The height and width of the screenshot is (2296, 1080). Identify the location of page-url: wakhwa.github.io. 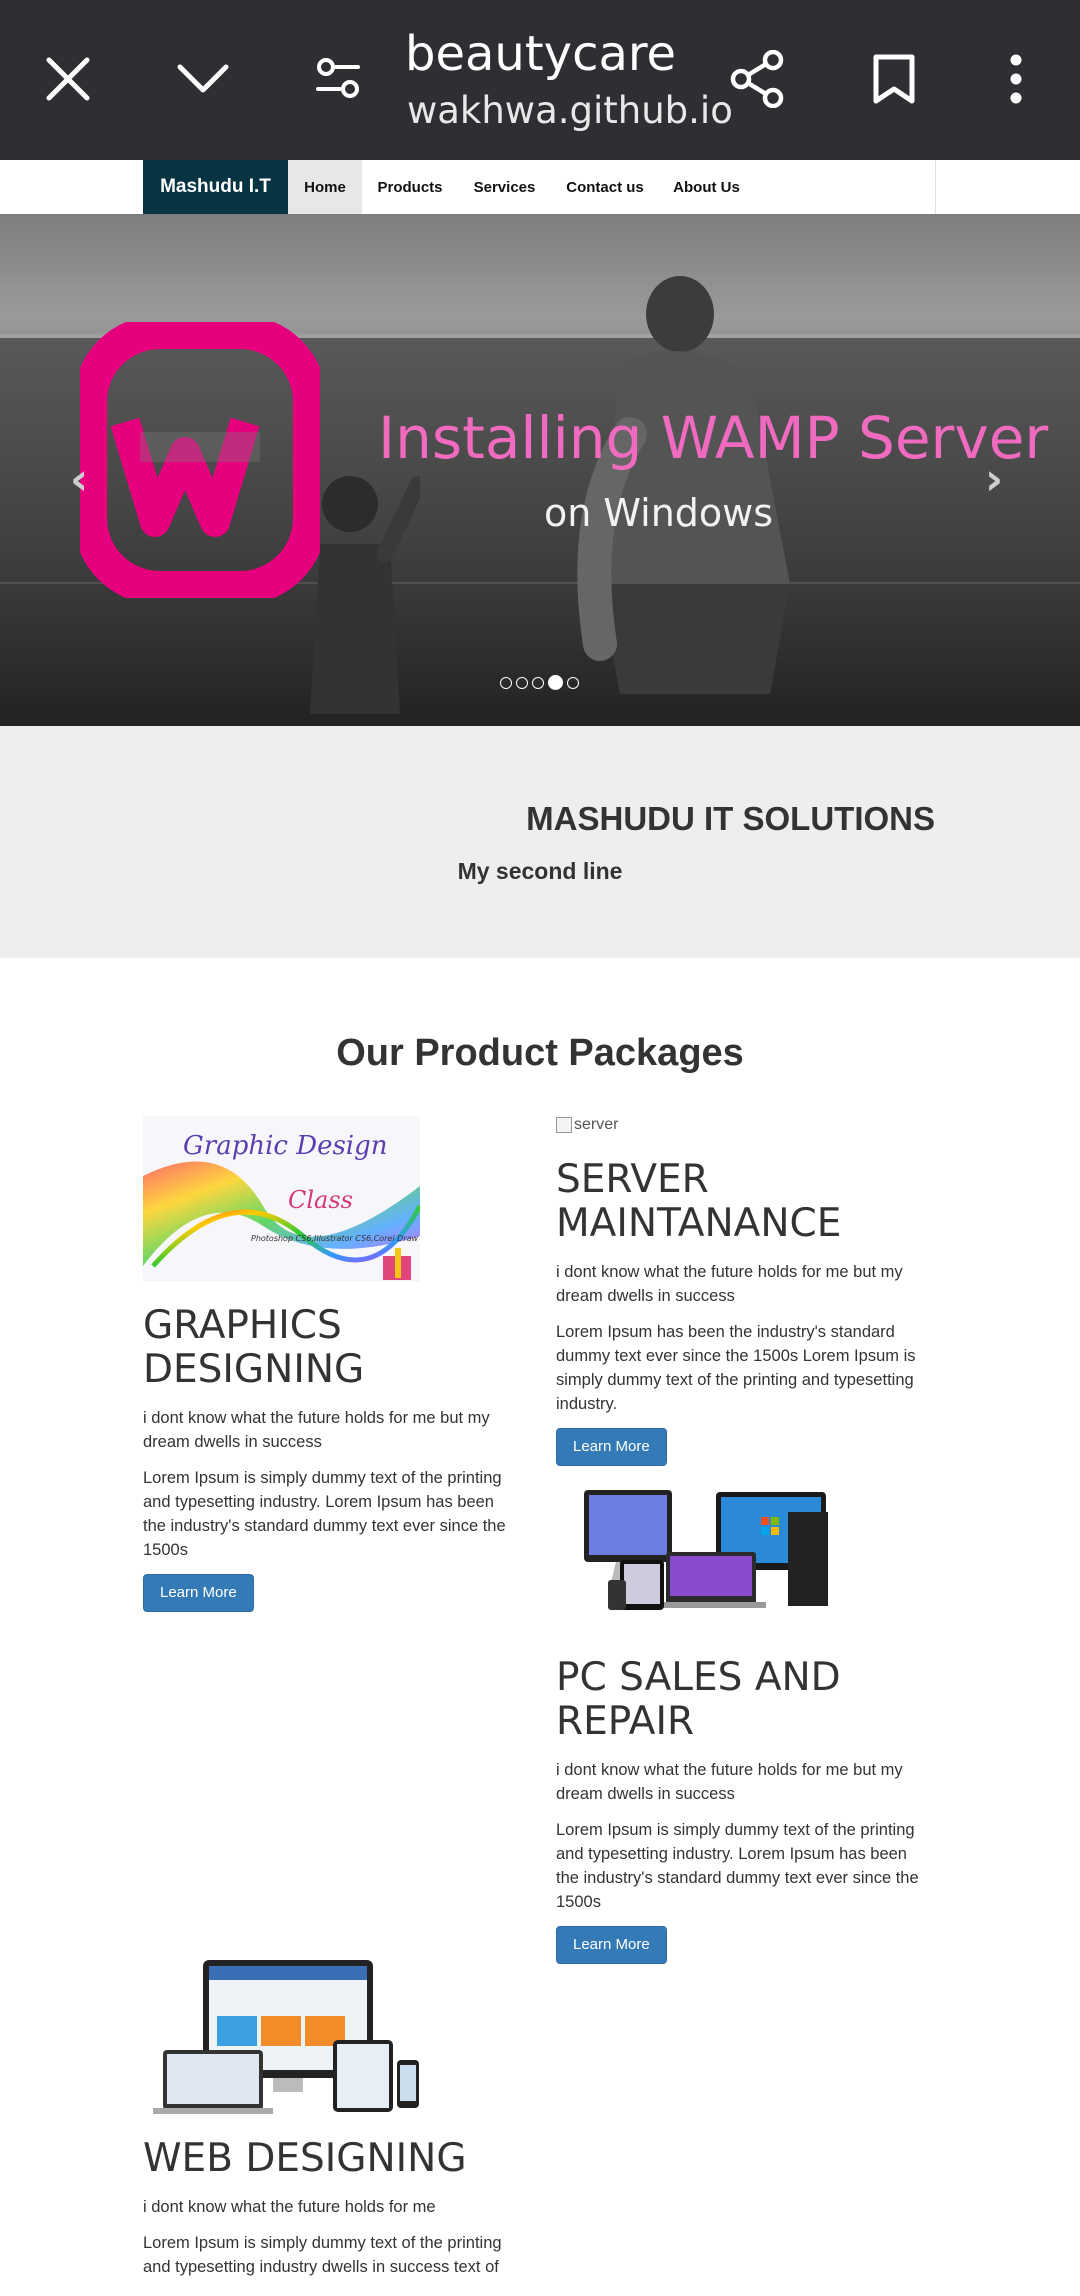
(570, 111).